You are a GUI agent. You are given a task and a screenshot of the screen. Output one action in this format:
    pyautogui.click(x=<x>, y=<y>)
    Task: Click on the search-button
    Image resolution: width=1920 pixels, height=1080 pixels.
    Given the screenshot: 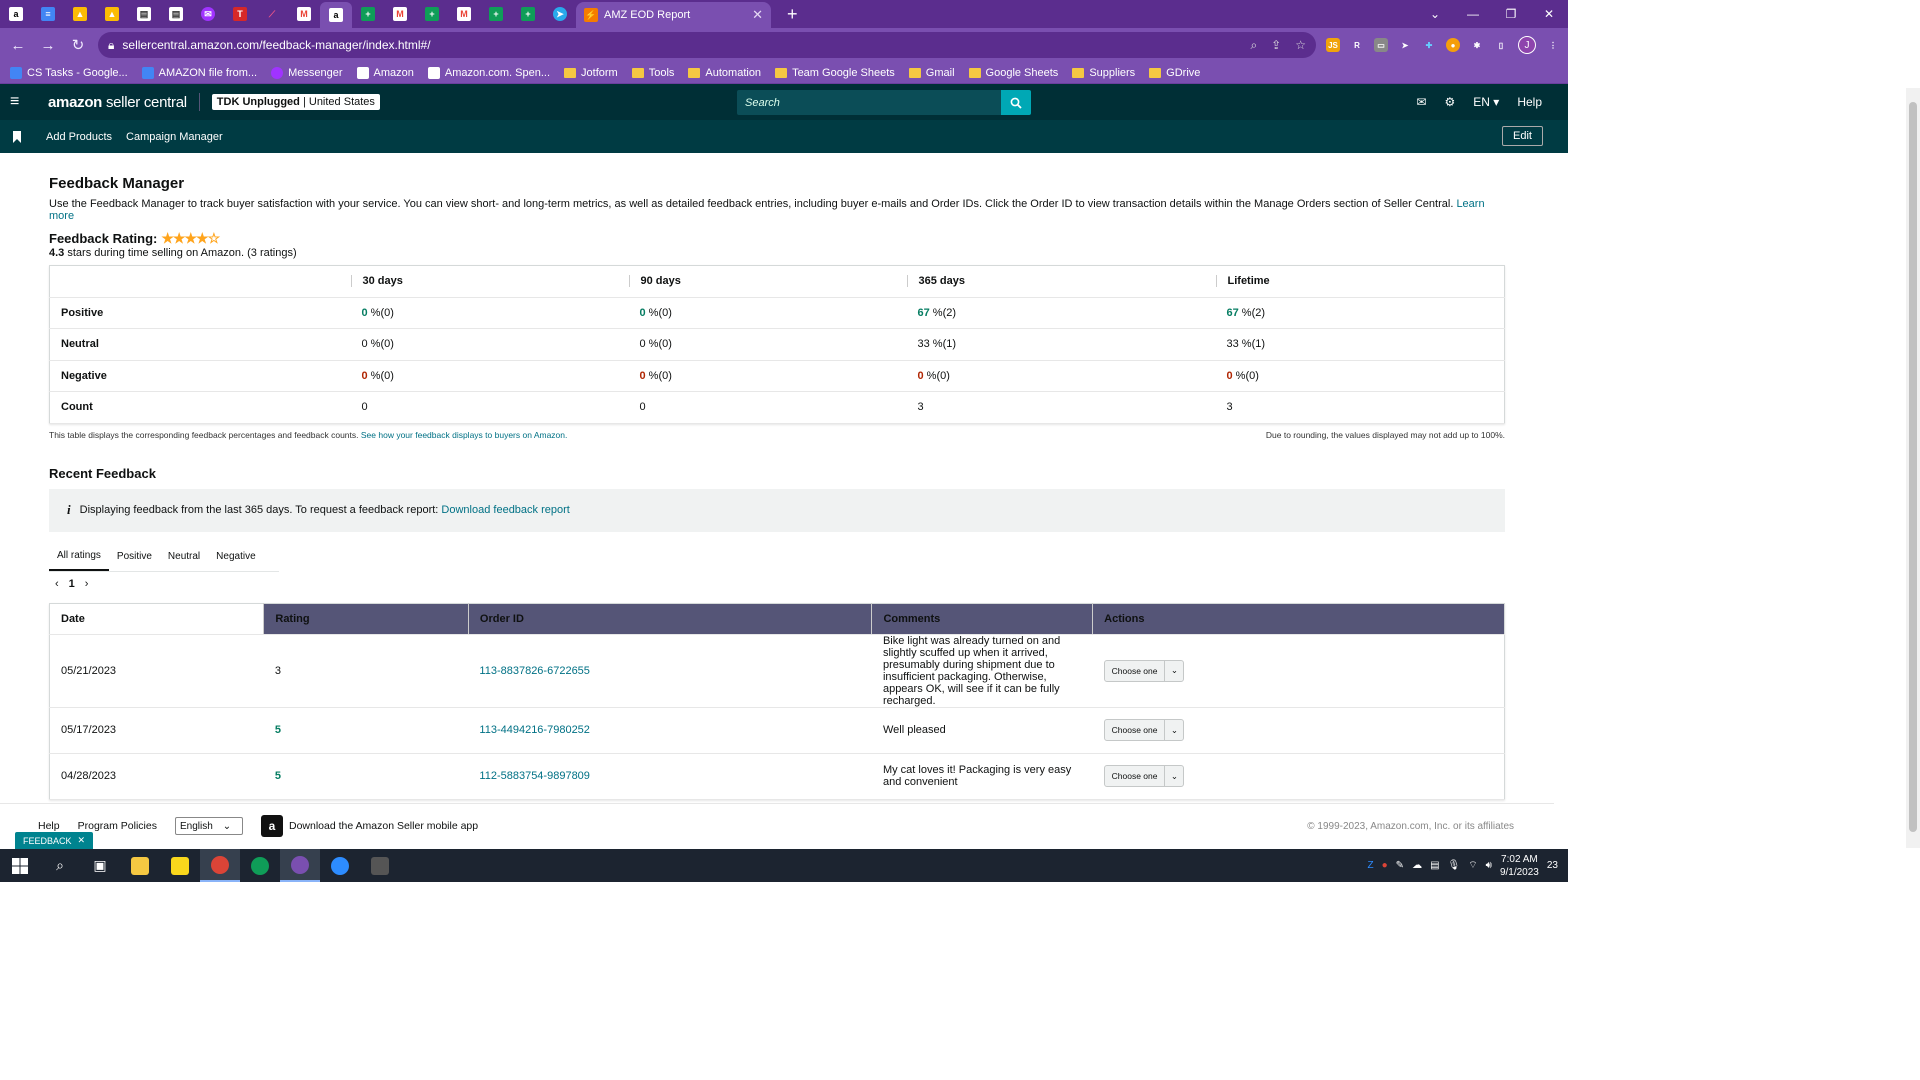 What is the action you would take?
    pyautogui.click(x=1016, y=102)
    